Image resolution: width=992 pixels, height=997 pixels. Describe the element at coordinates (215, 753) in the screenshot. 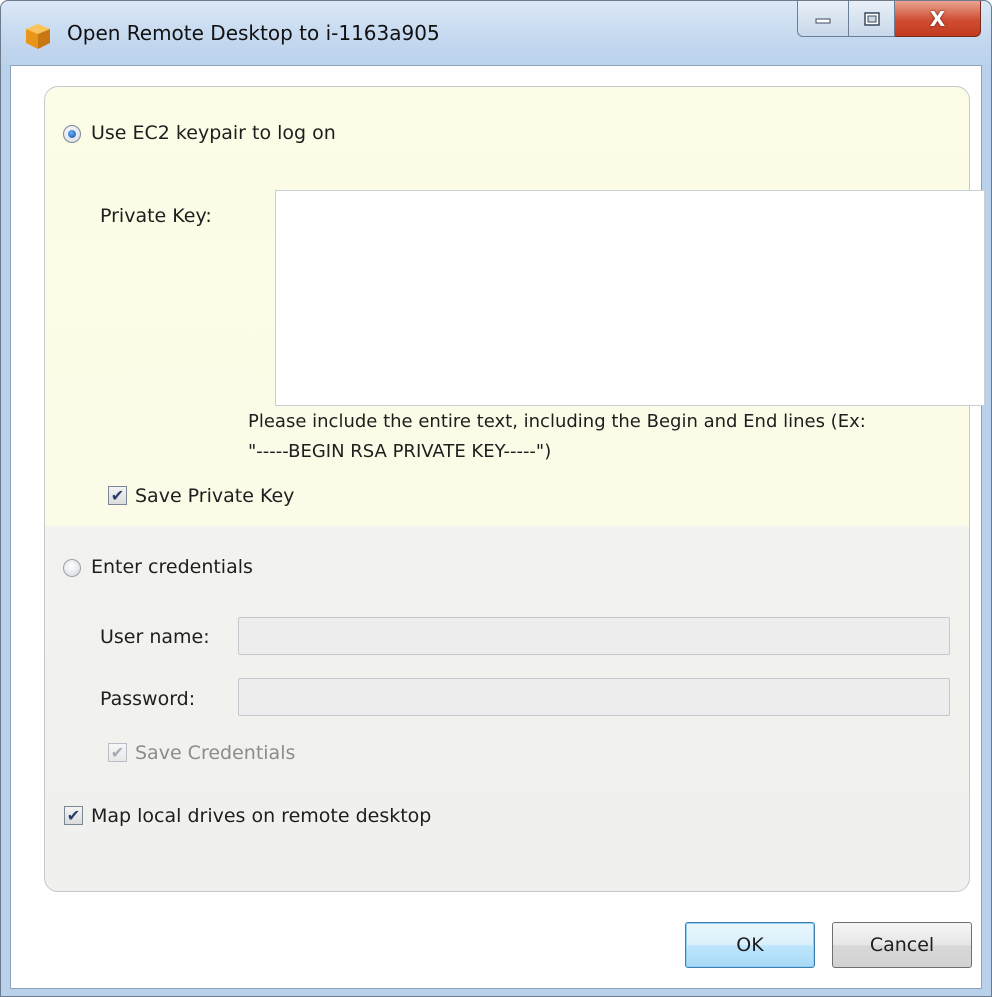

I see `save-credentials-label: Save Credentials` at that location.